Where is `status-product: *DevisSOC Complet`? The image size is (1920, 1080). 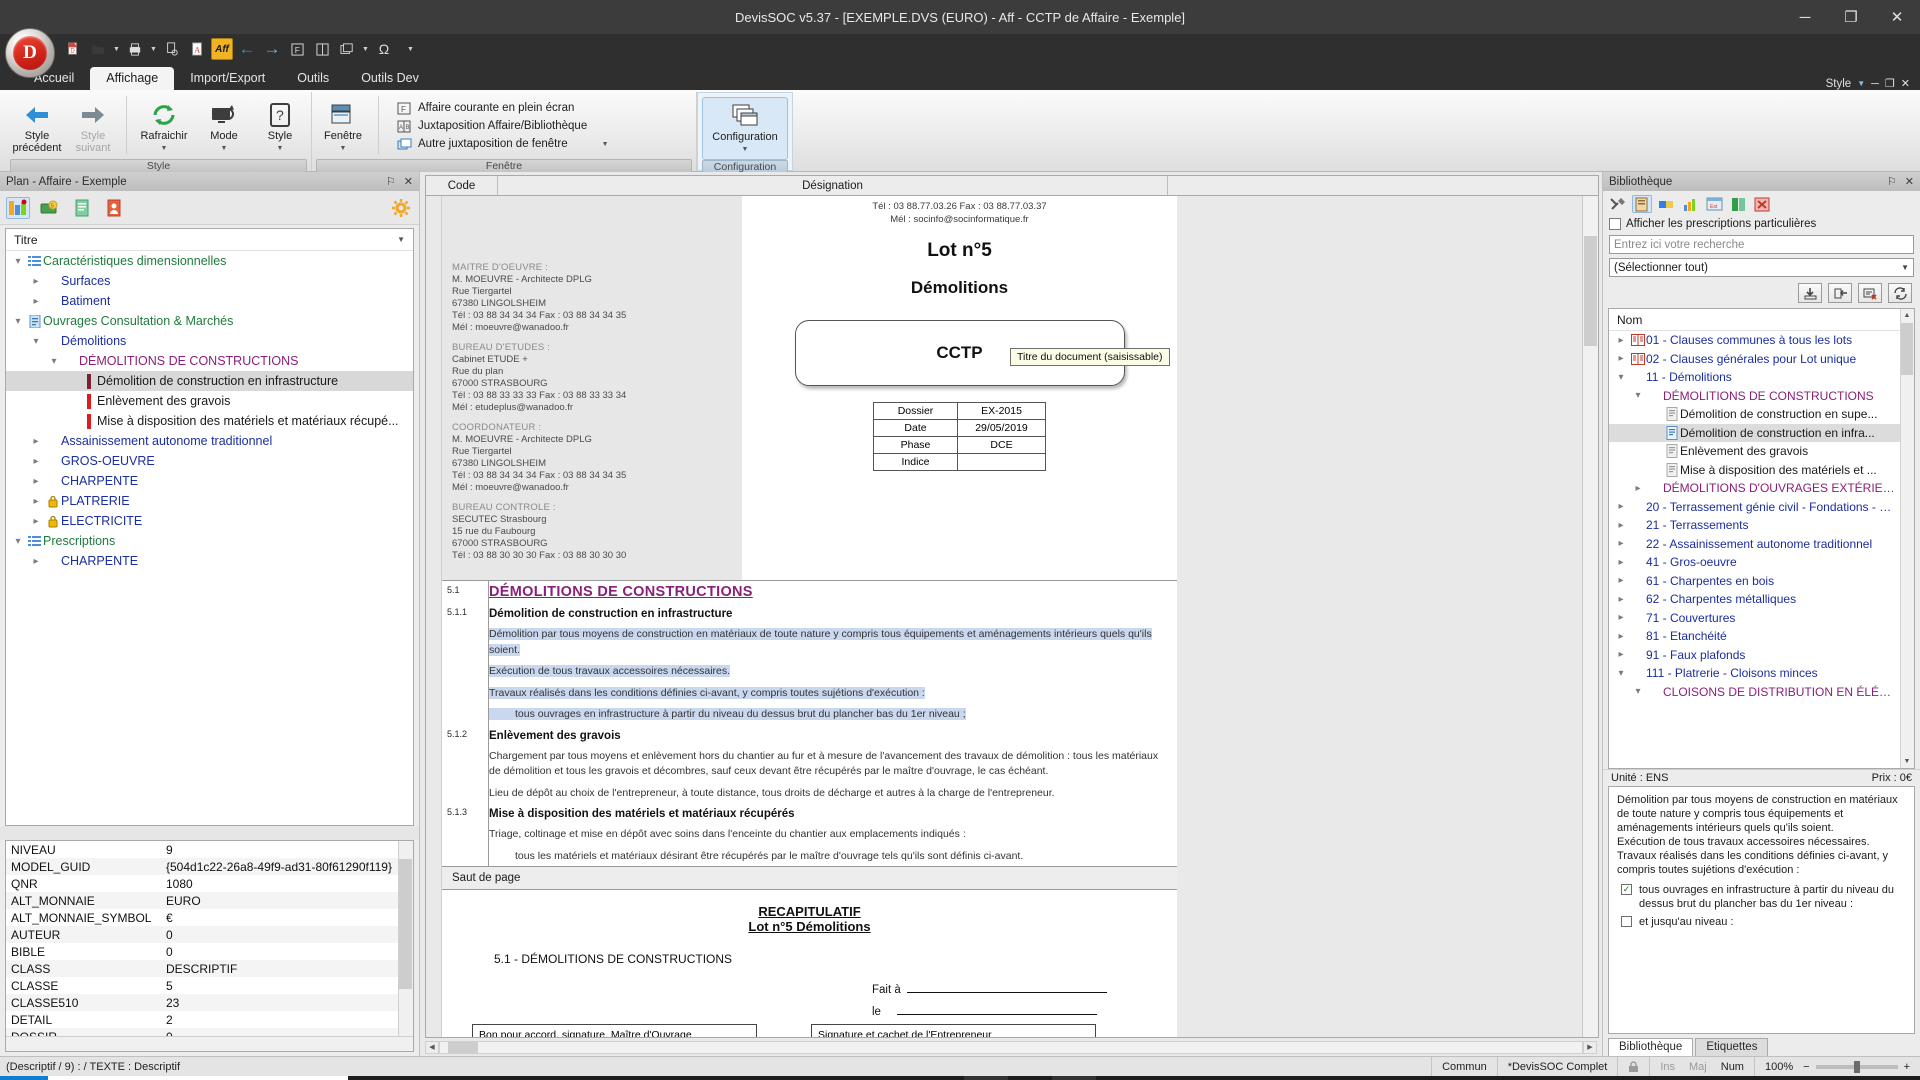 status-product: *DevisSOC Complet is located at coordinates (1557, 1066).